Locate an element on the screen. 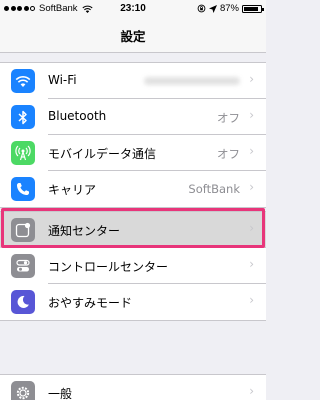  battery-icon is located at coordinates (253, 8).